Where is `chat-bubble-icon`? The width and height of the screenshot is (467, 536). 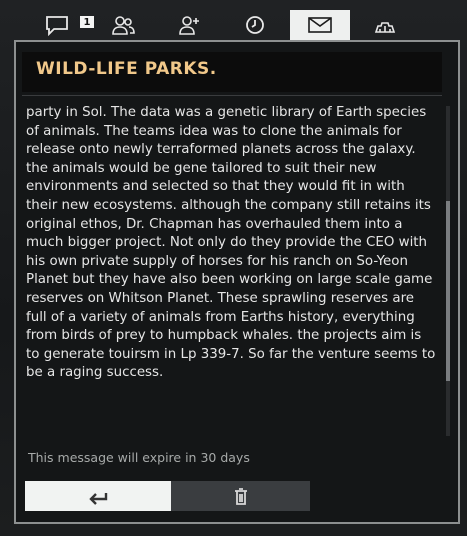
chat-bubble-icon is located at coordinates (57, 26).